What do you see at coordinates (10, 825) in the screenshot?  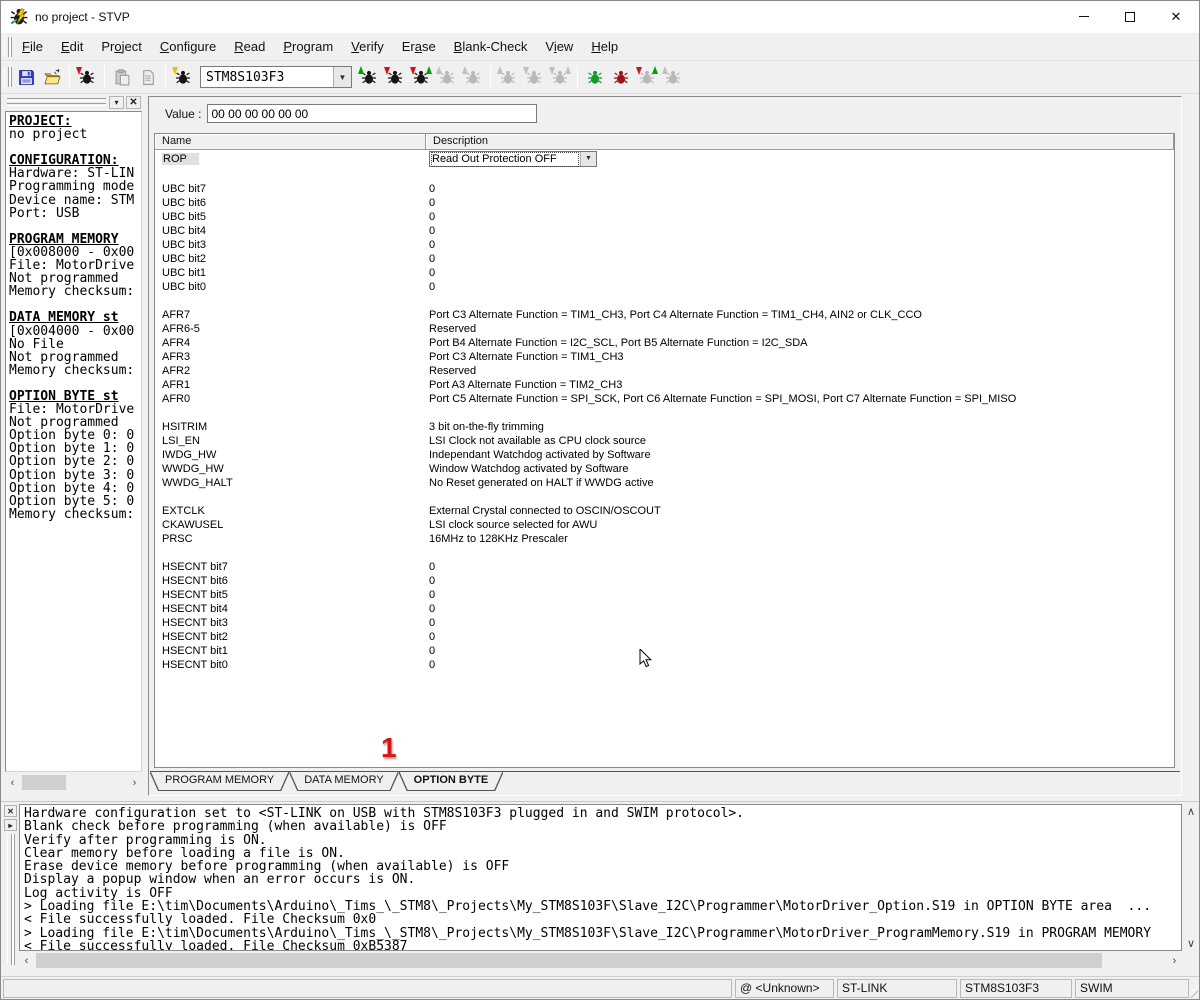 I see `log-popout-button: ▸` at bounding box center [10, 825].